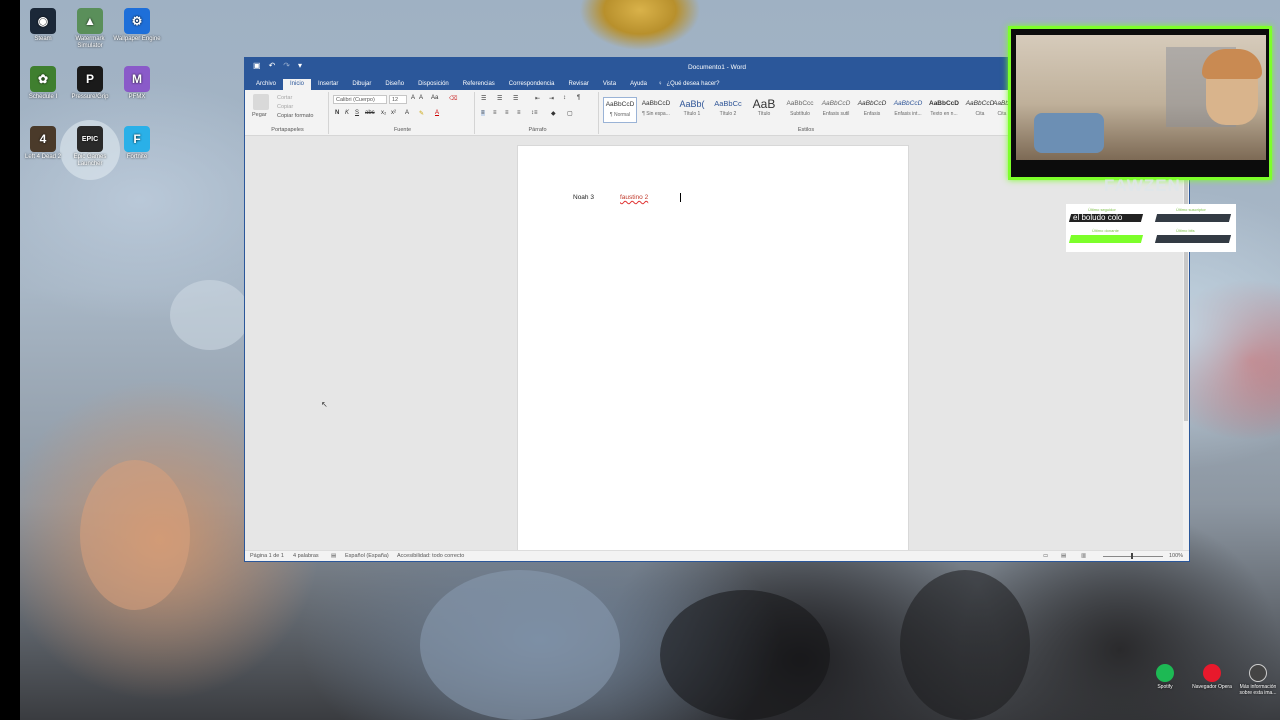  What do you see at coordinates (137, 83) in the screenshot?
I see `desktop-icon-pfmx: M PFMX` at bounding box center [137, 83].